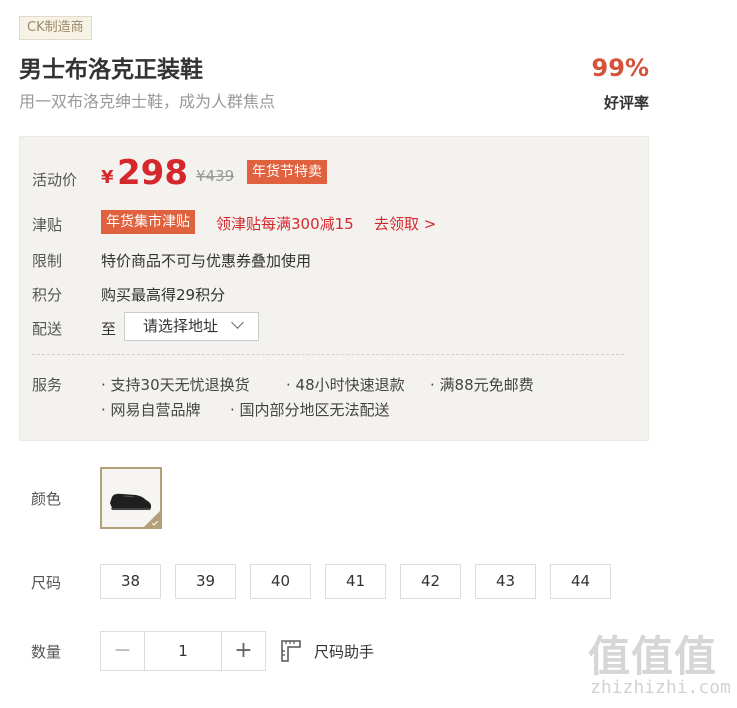  Describe the element at coordinates (285, 224) in the screenshot. I see `subsidy-text: 领津贴每满300减15` at that location.